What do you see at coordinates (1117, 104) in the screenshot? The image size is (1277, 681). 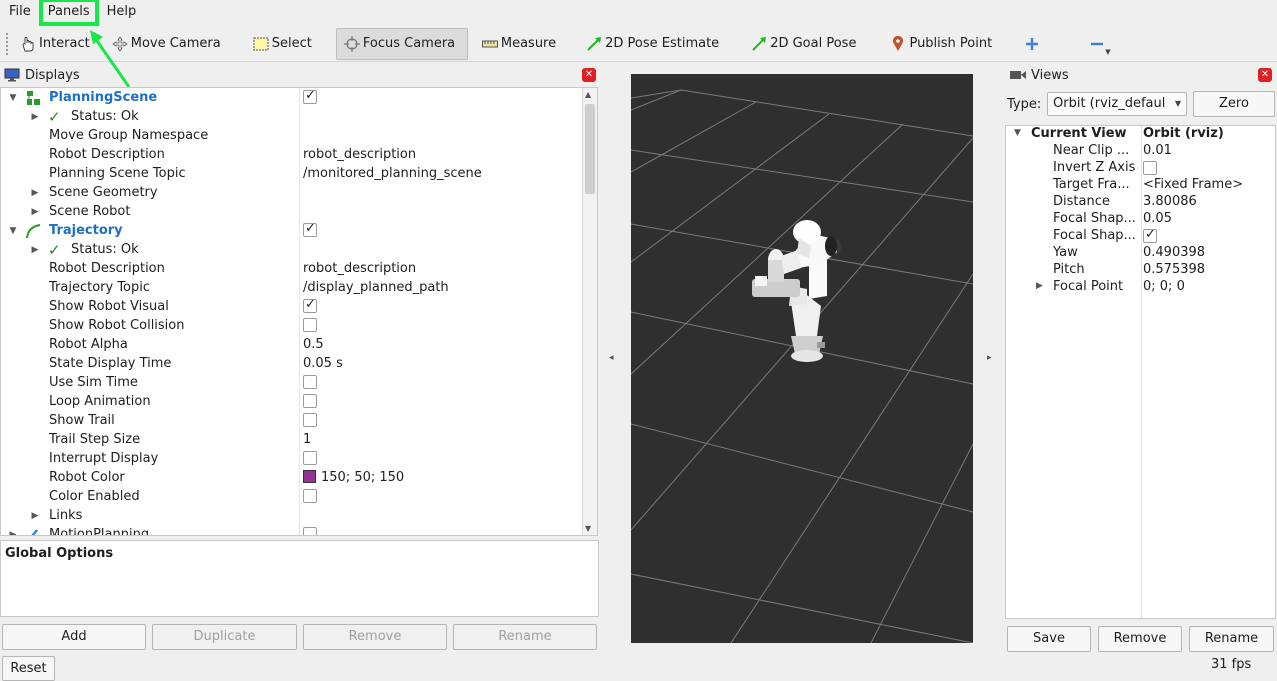 I see `view-type-select: Orbit (rviz_defaul ▼` at bounding box center [1117, 104].